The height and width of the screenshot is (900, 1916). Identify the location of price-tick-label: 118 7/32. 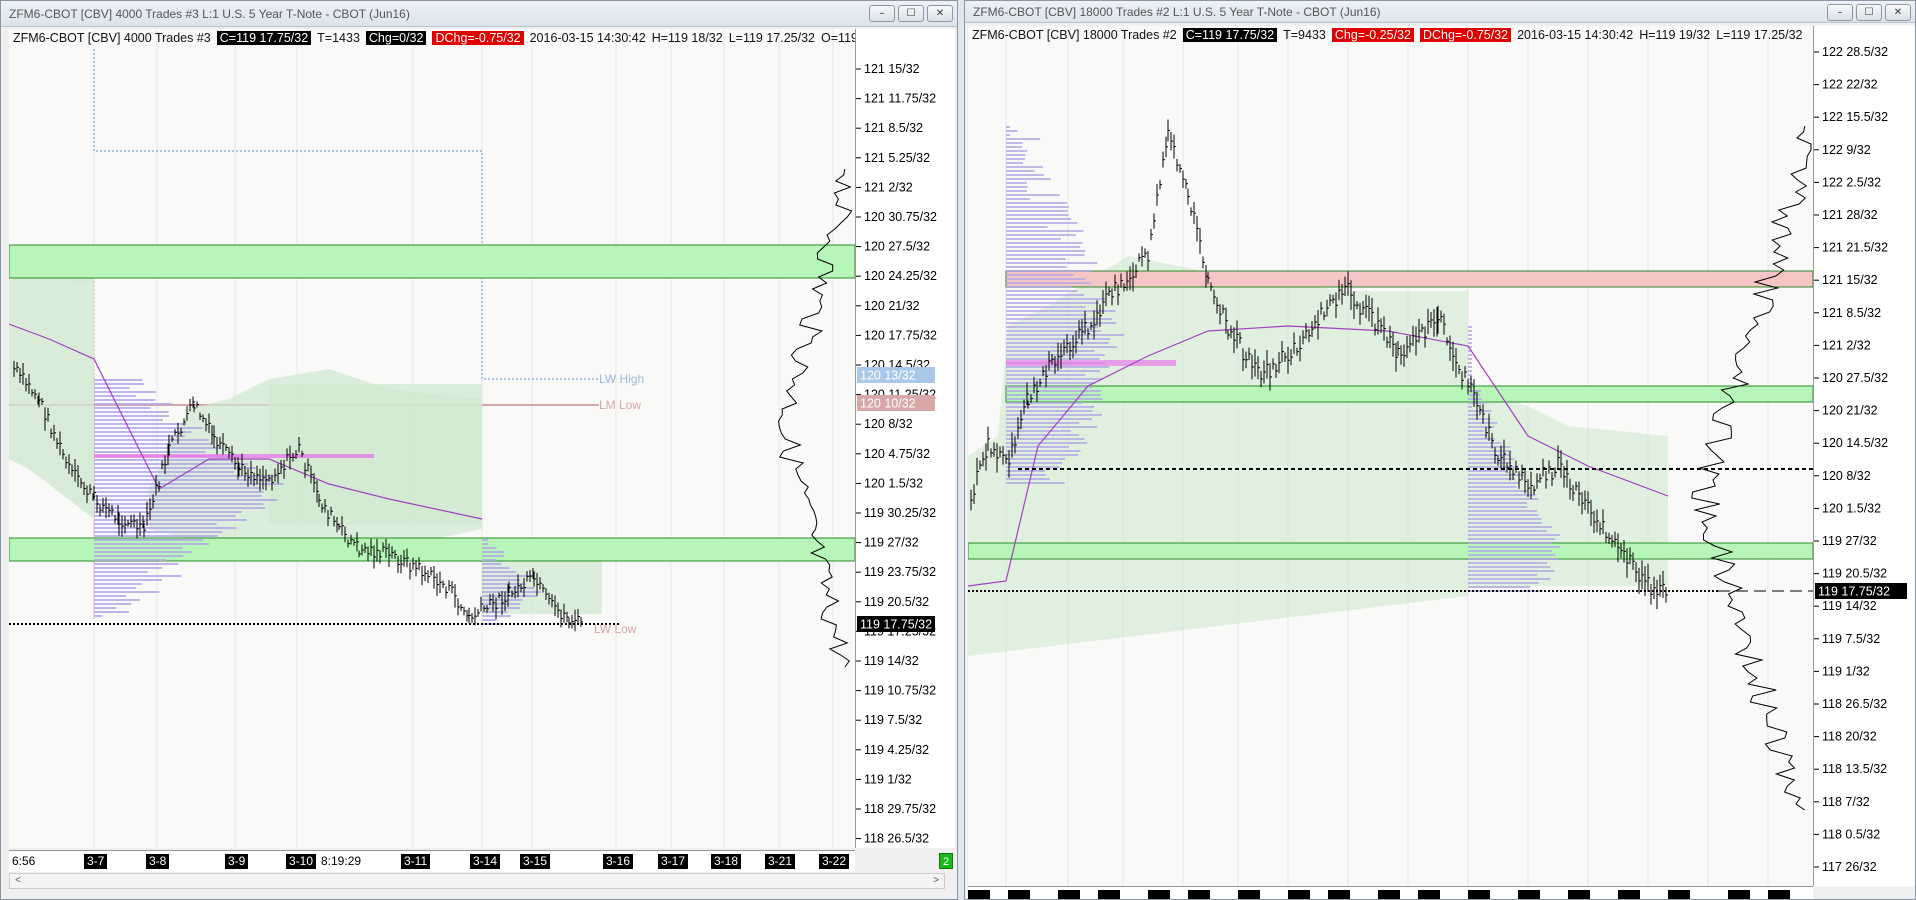
(1846, 802).